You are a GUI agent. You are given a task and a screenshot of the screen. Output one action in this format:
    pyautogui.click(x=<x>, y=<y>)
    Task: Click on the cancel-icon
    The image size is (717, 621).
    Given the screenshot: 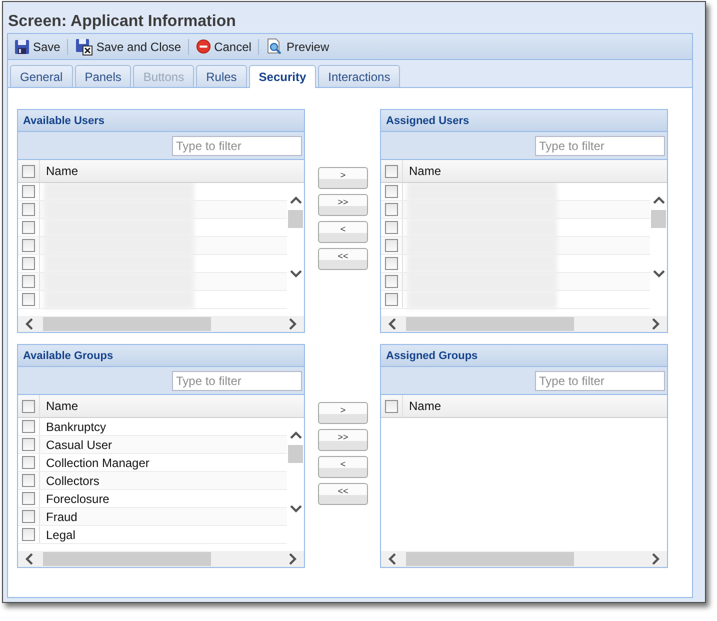 What is the action you would take?
    pyautogui.click(x=204, y=46)
    